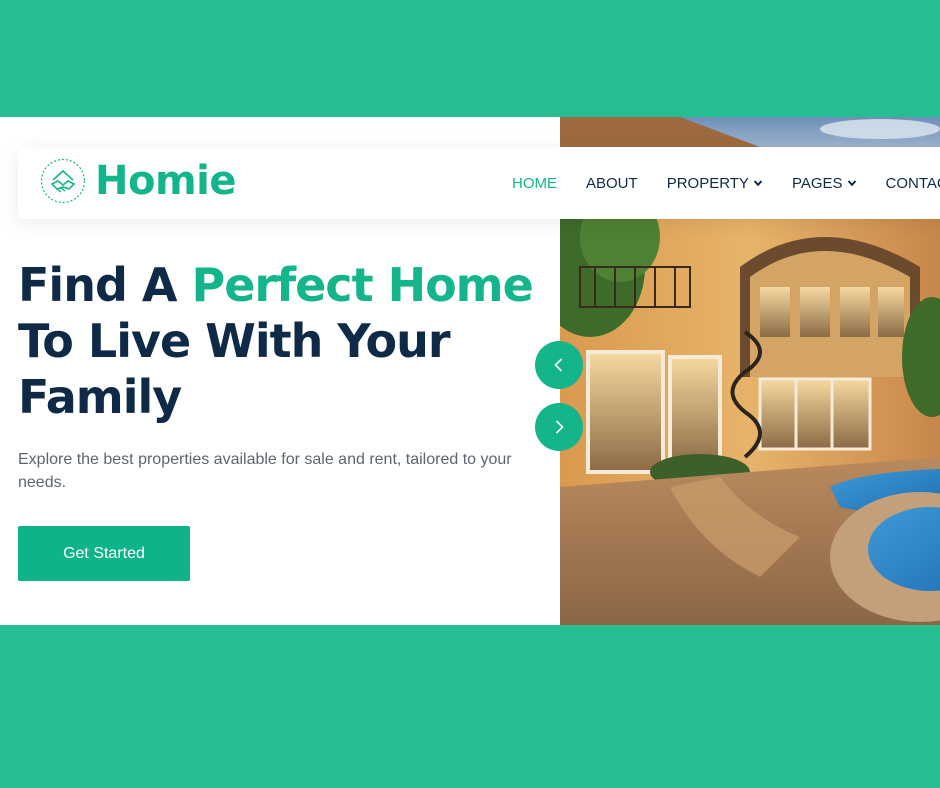  I want to click on nav-item-label: ABOUT, so click(612, 183).